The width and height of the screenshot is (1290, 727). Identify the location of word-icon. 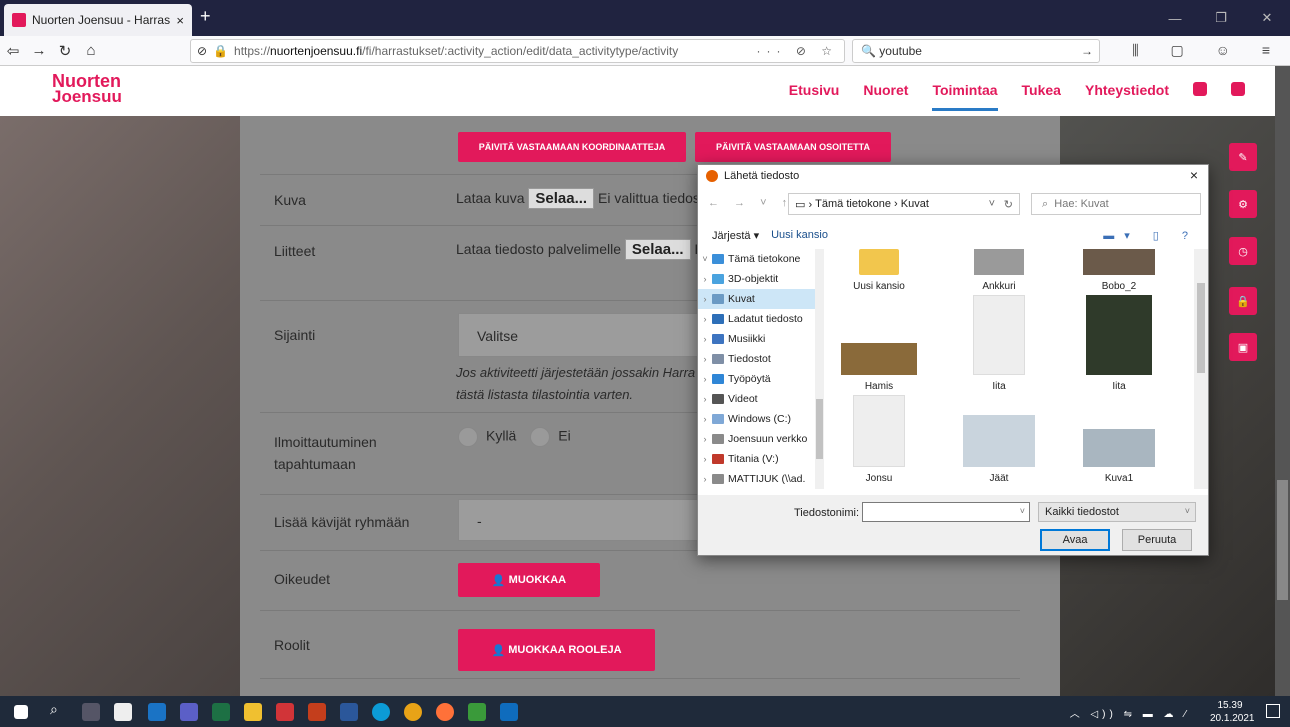
(349, 712).